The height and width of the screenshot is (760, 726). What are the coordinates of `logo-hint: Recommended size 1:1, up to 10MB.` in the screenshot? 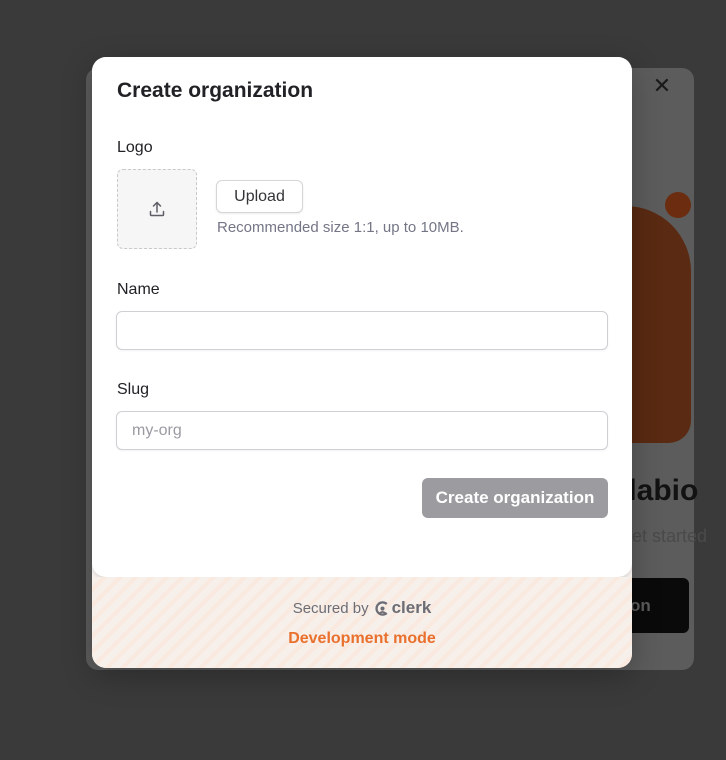 It's located at (340, 227).